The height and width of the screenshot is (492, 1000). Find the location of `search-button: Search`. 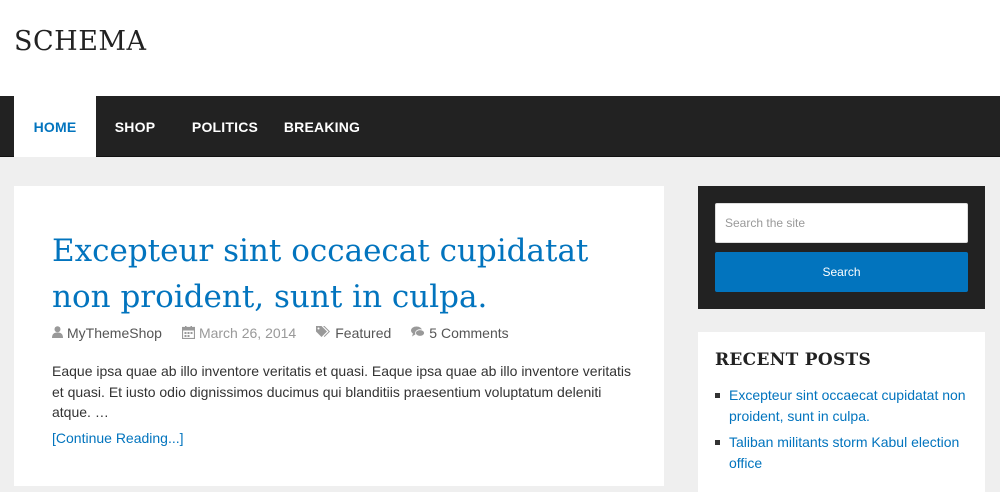

search-button: Search is located at coordinates (841, 272).